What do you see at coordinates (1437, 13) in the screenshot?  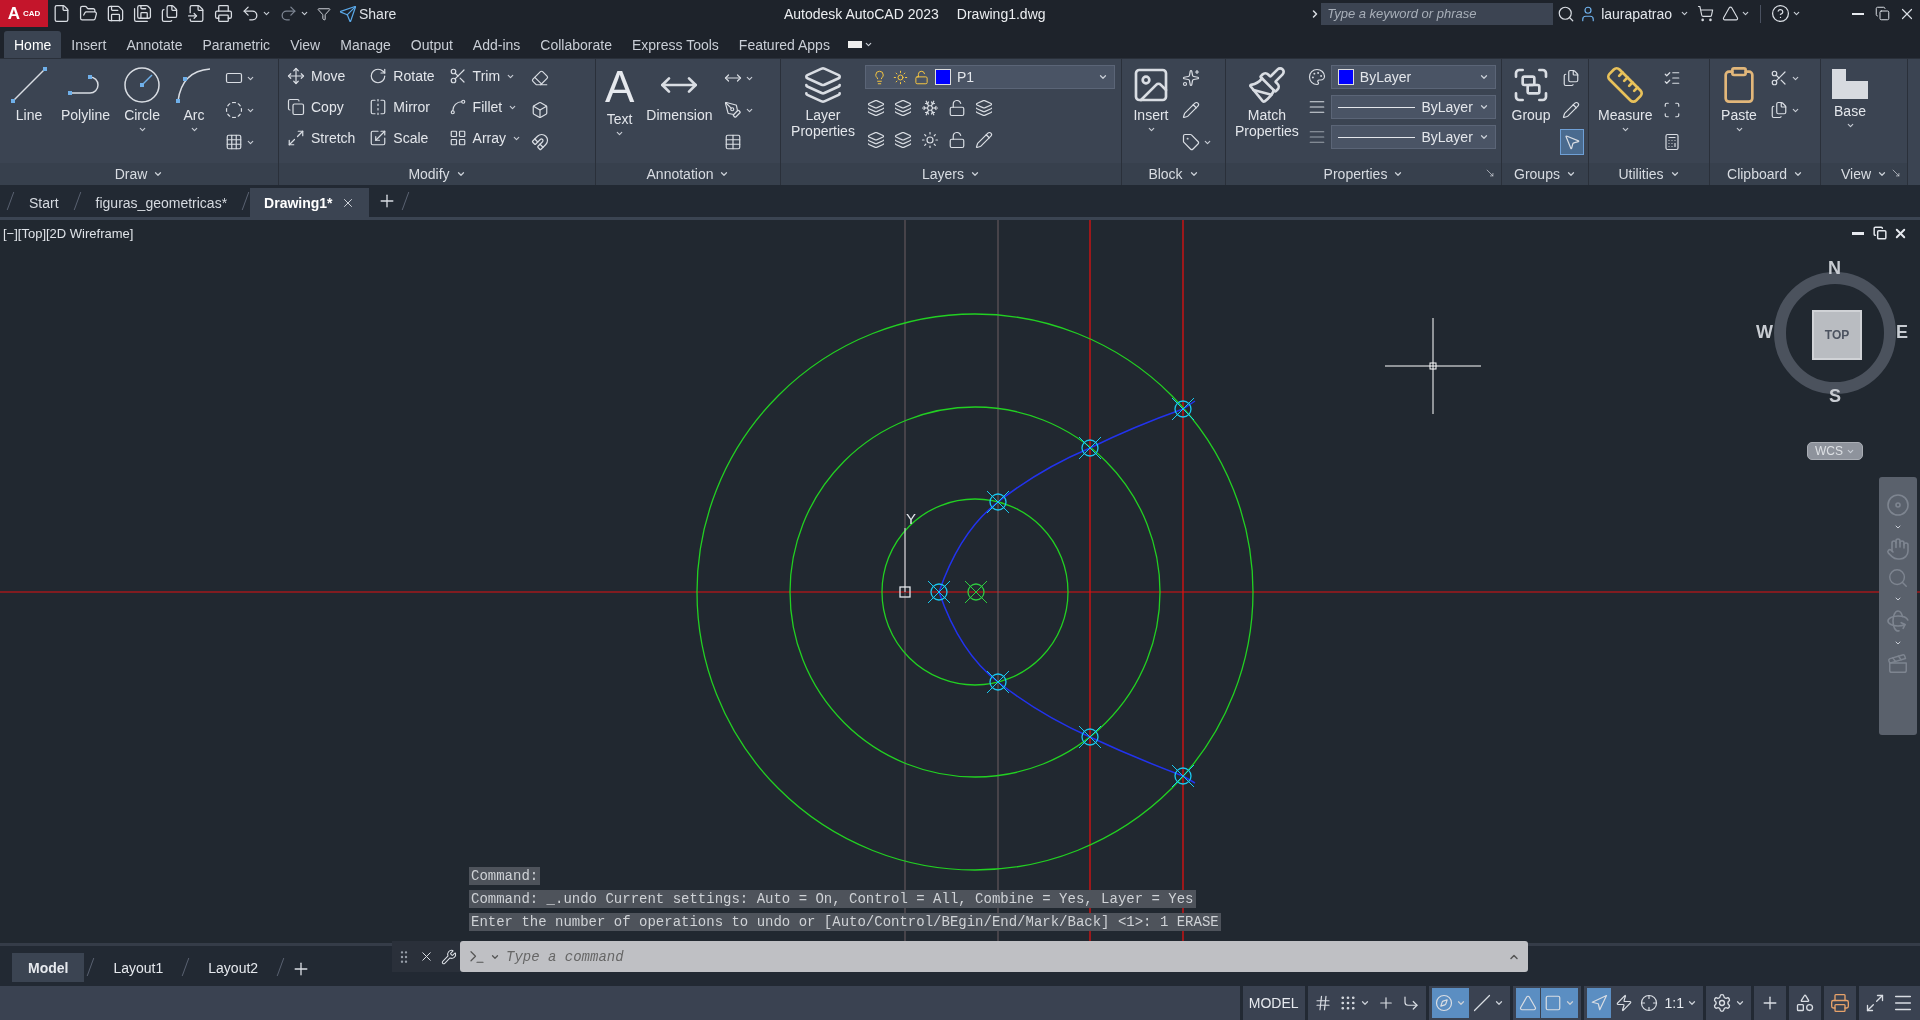 I see `search-field: Type a keyword or phrase` at bounding box center [1437, 13].